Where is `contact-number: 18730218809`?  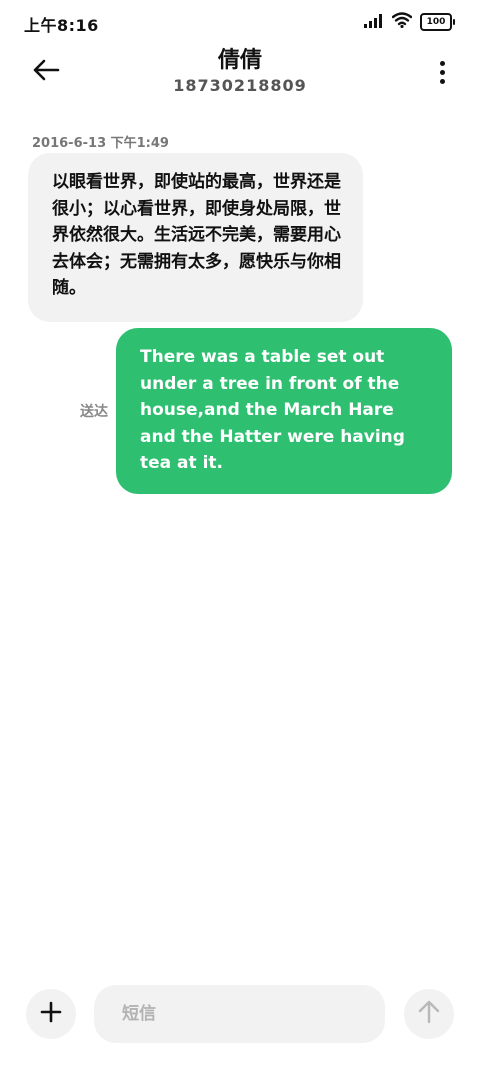
contact-number: 18730218809 is located at coordinates (240, 85).